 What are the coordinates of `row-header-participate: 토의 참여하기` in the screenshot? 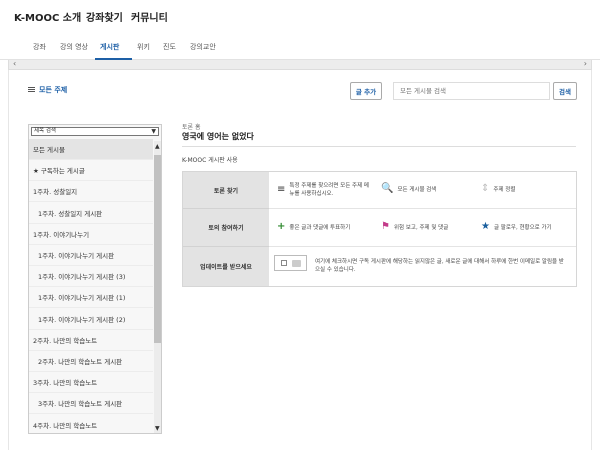 It's located at (226, 228).